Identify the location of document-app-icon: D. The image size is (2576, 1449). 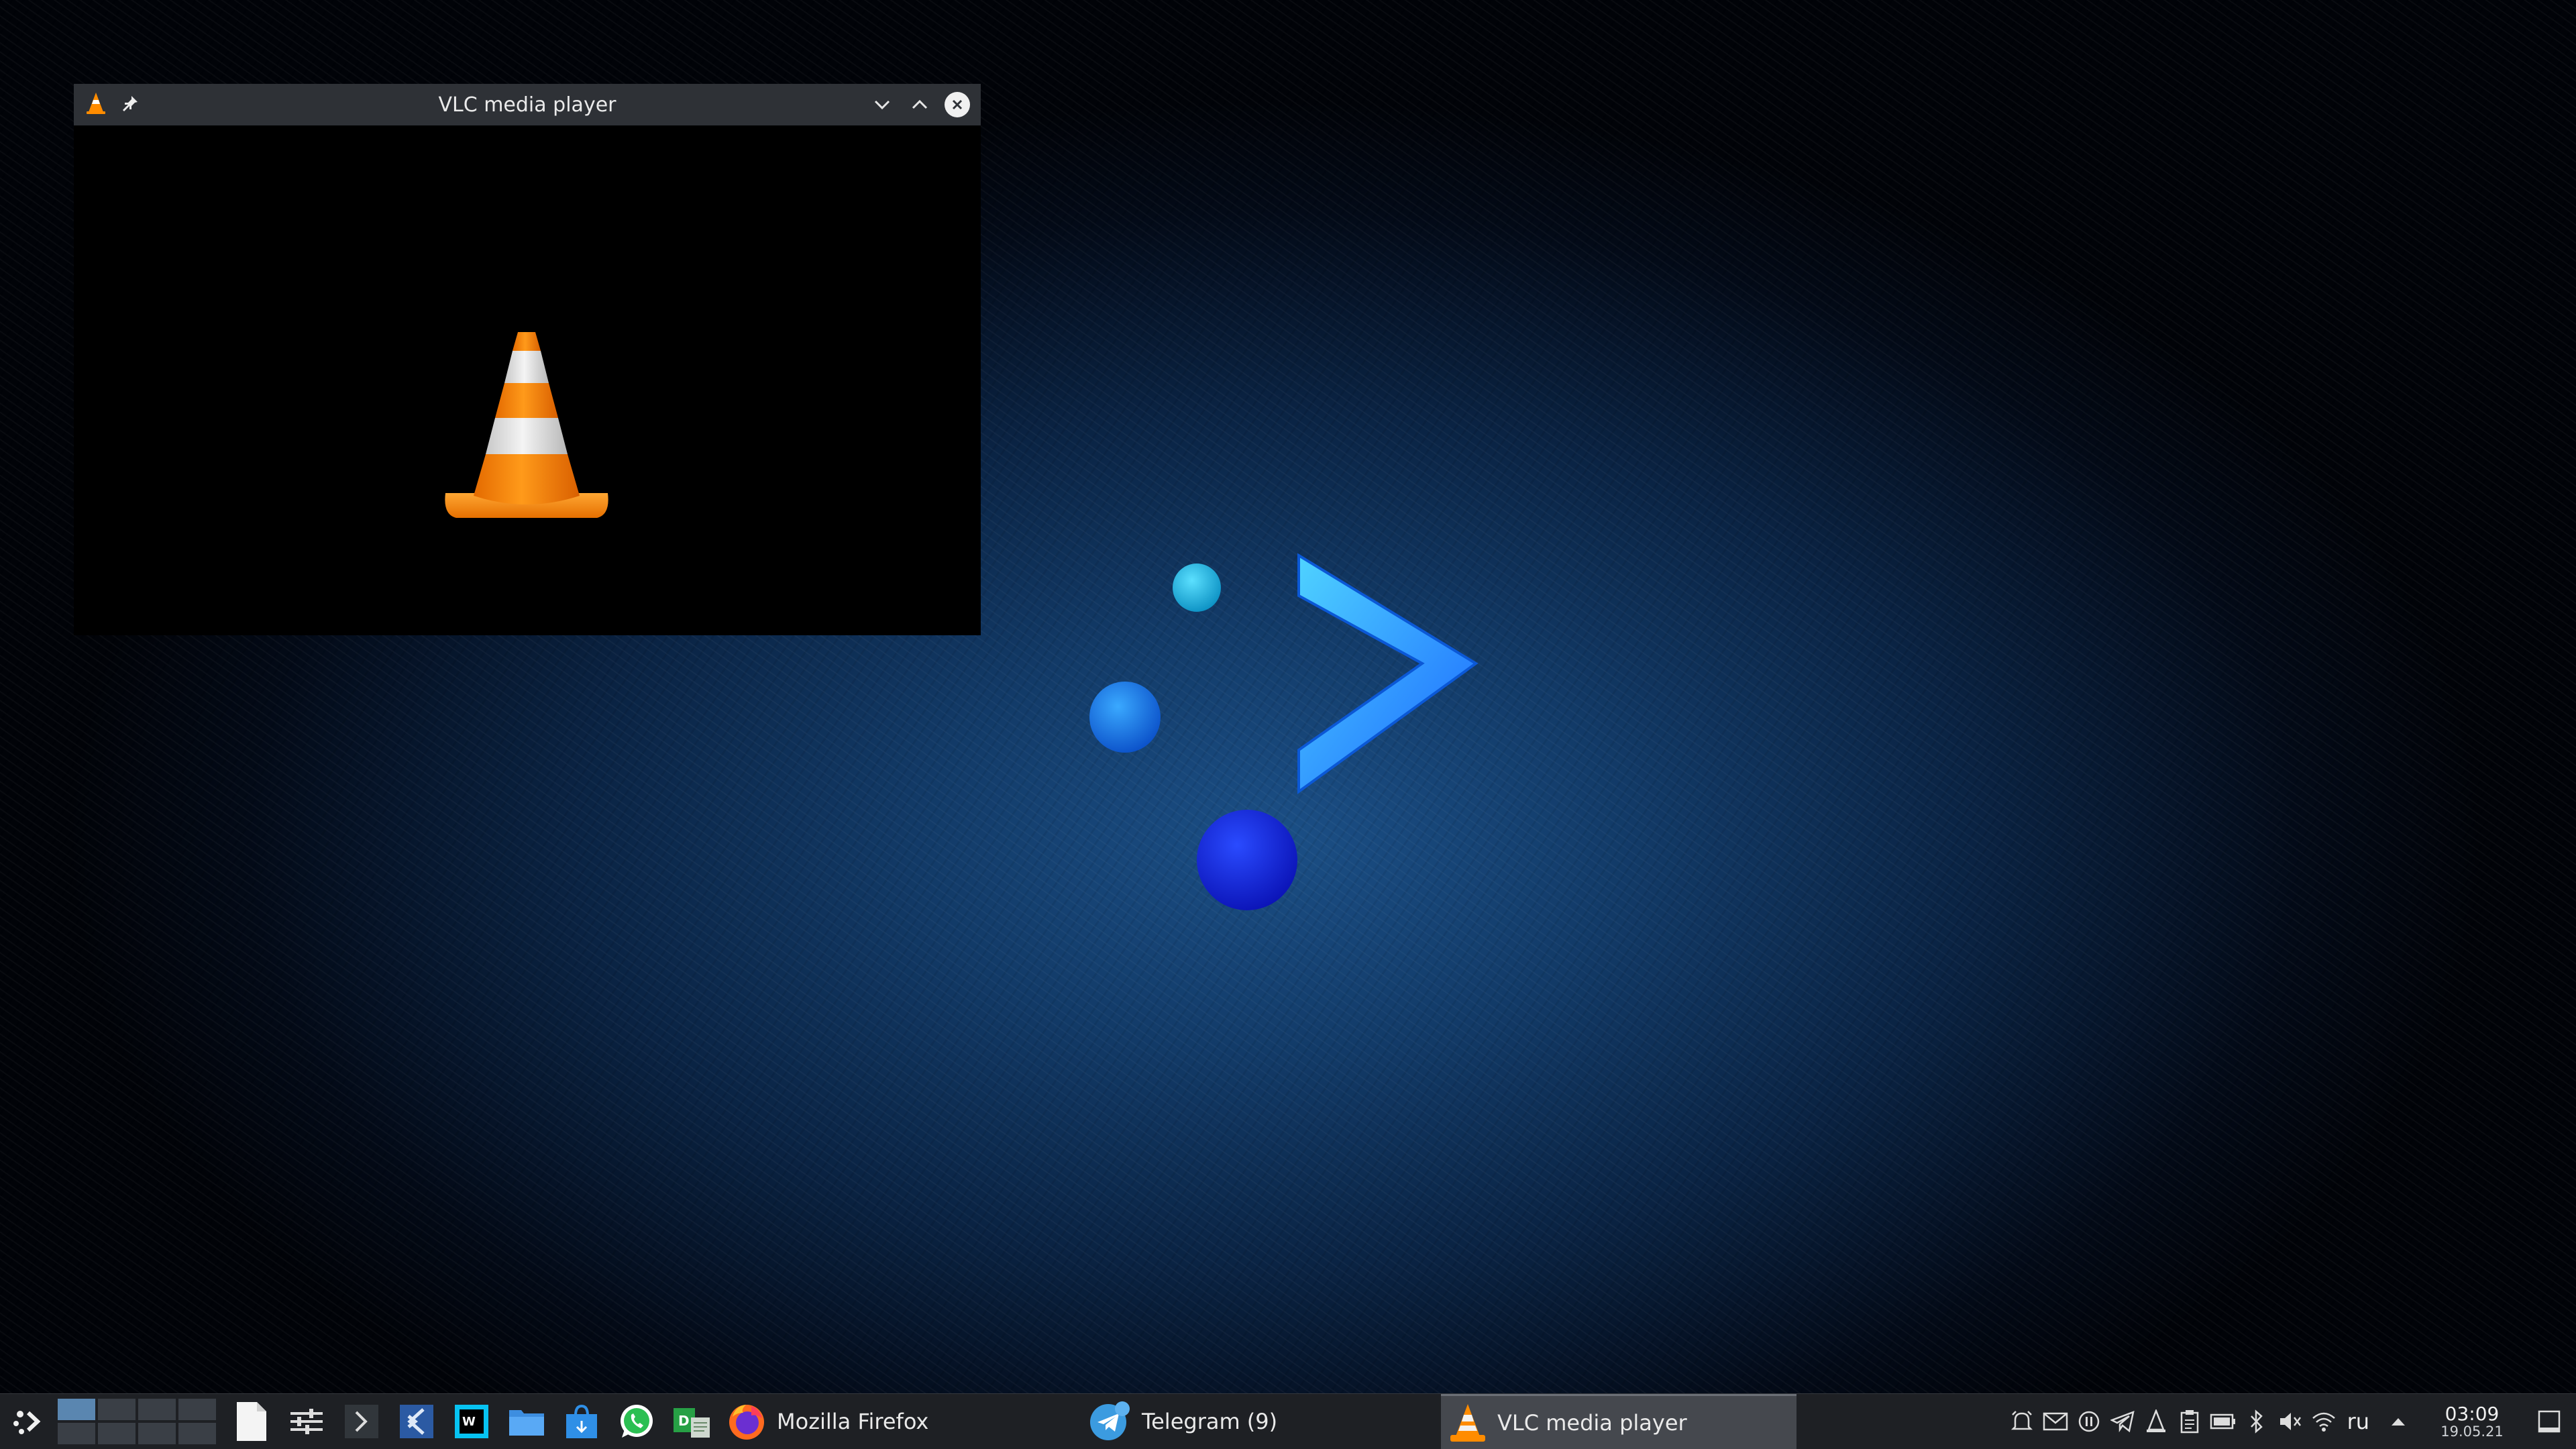
(692, 1423).